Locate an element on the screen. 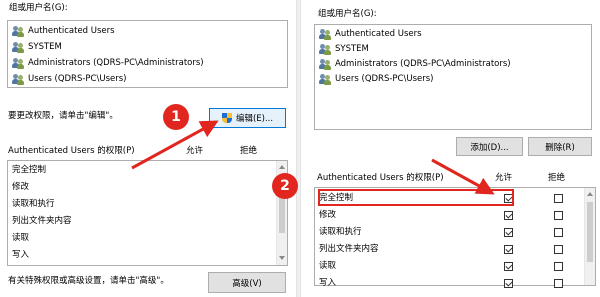 This screenshot has width=600, height=297. step-1-badge: 1 is located at coordinates (176, 117).